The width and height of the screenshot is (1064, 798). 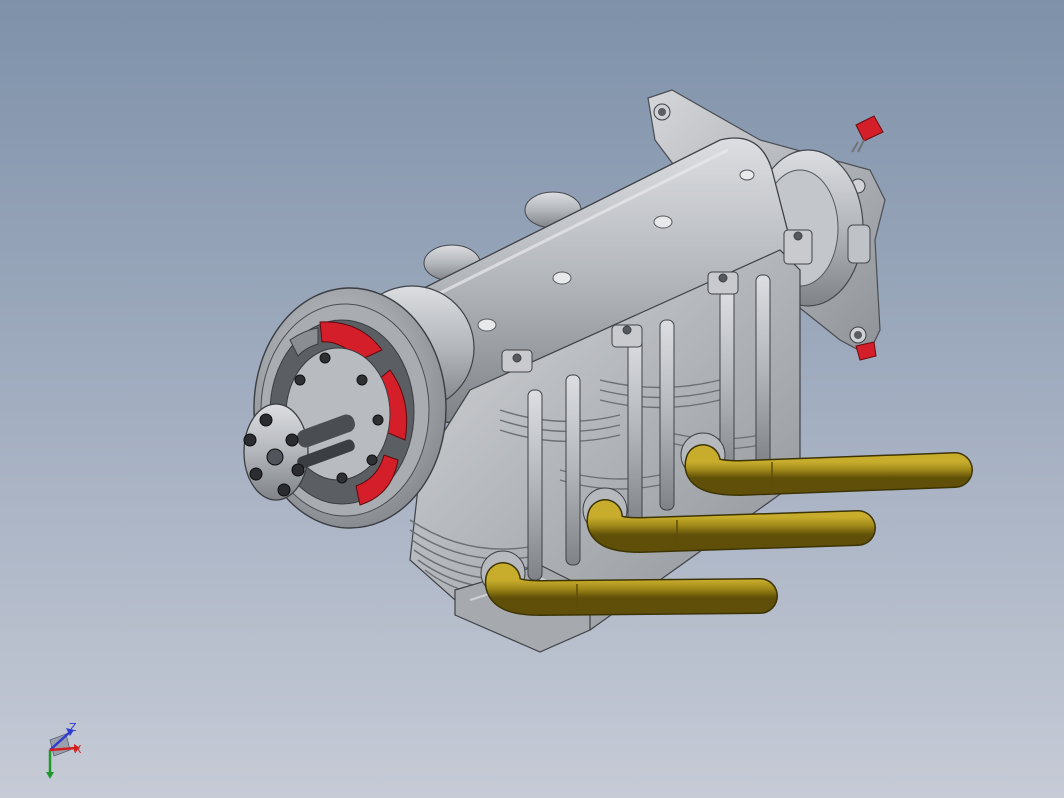 What do you see at coordinates (78, 749) in the screenshot?
I see `triad-x-label: X` at bounding box center [78, 749].